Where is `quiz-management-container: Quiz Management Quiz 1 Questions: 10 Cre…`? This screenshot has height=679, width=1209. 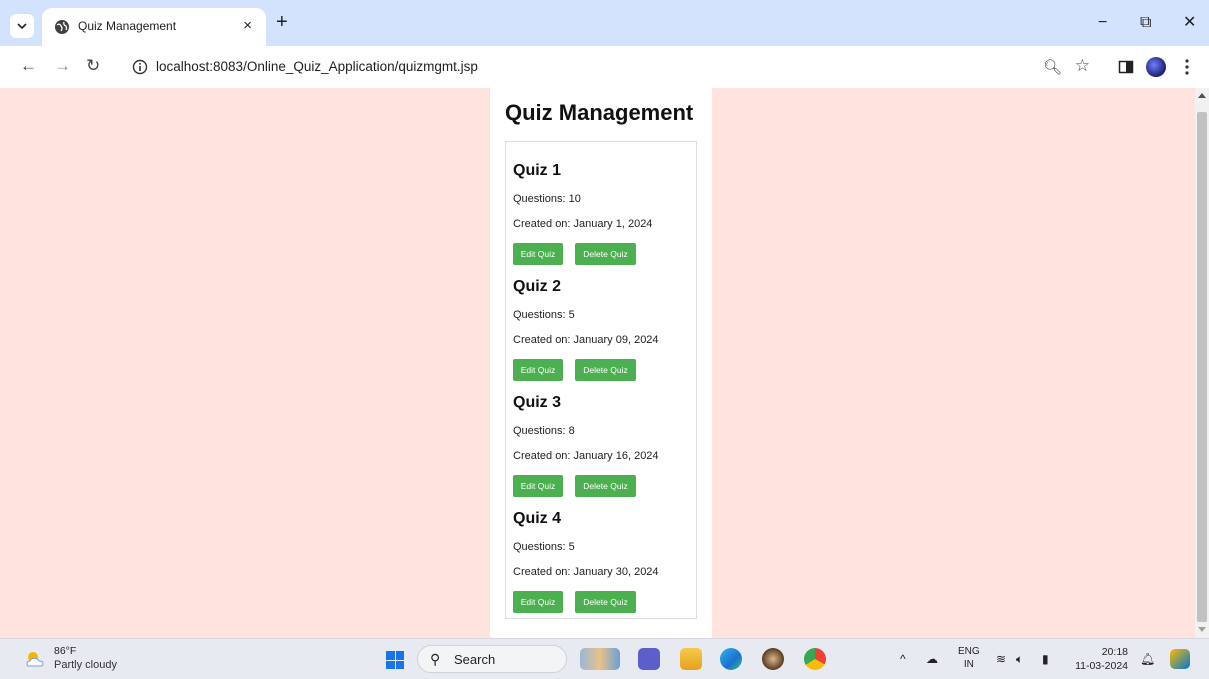
quiz-management-container: Quiz Management Quiz 1 Questions: 10 Cre… is located at coordinates (601, 363).